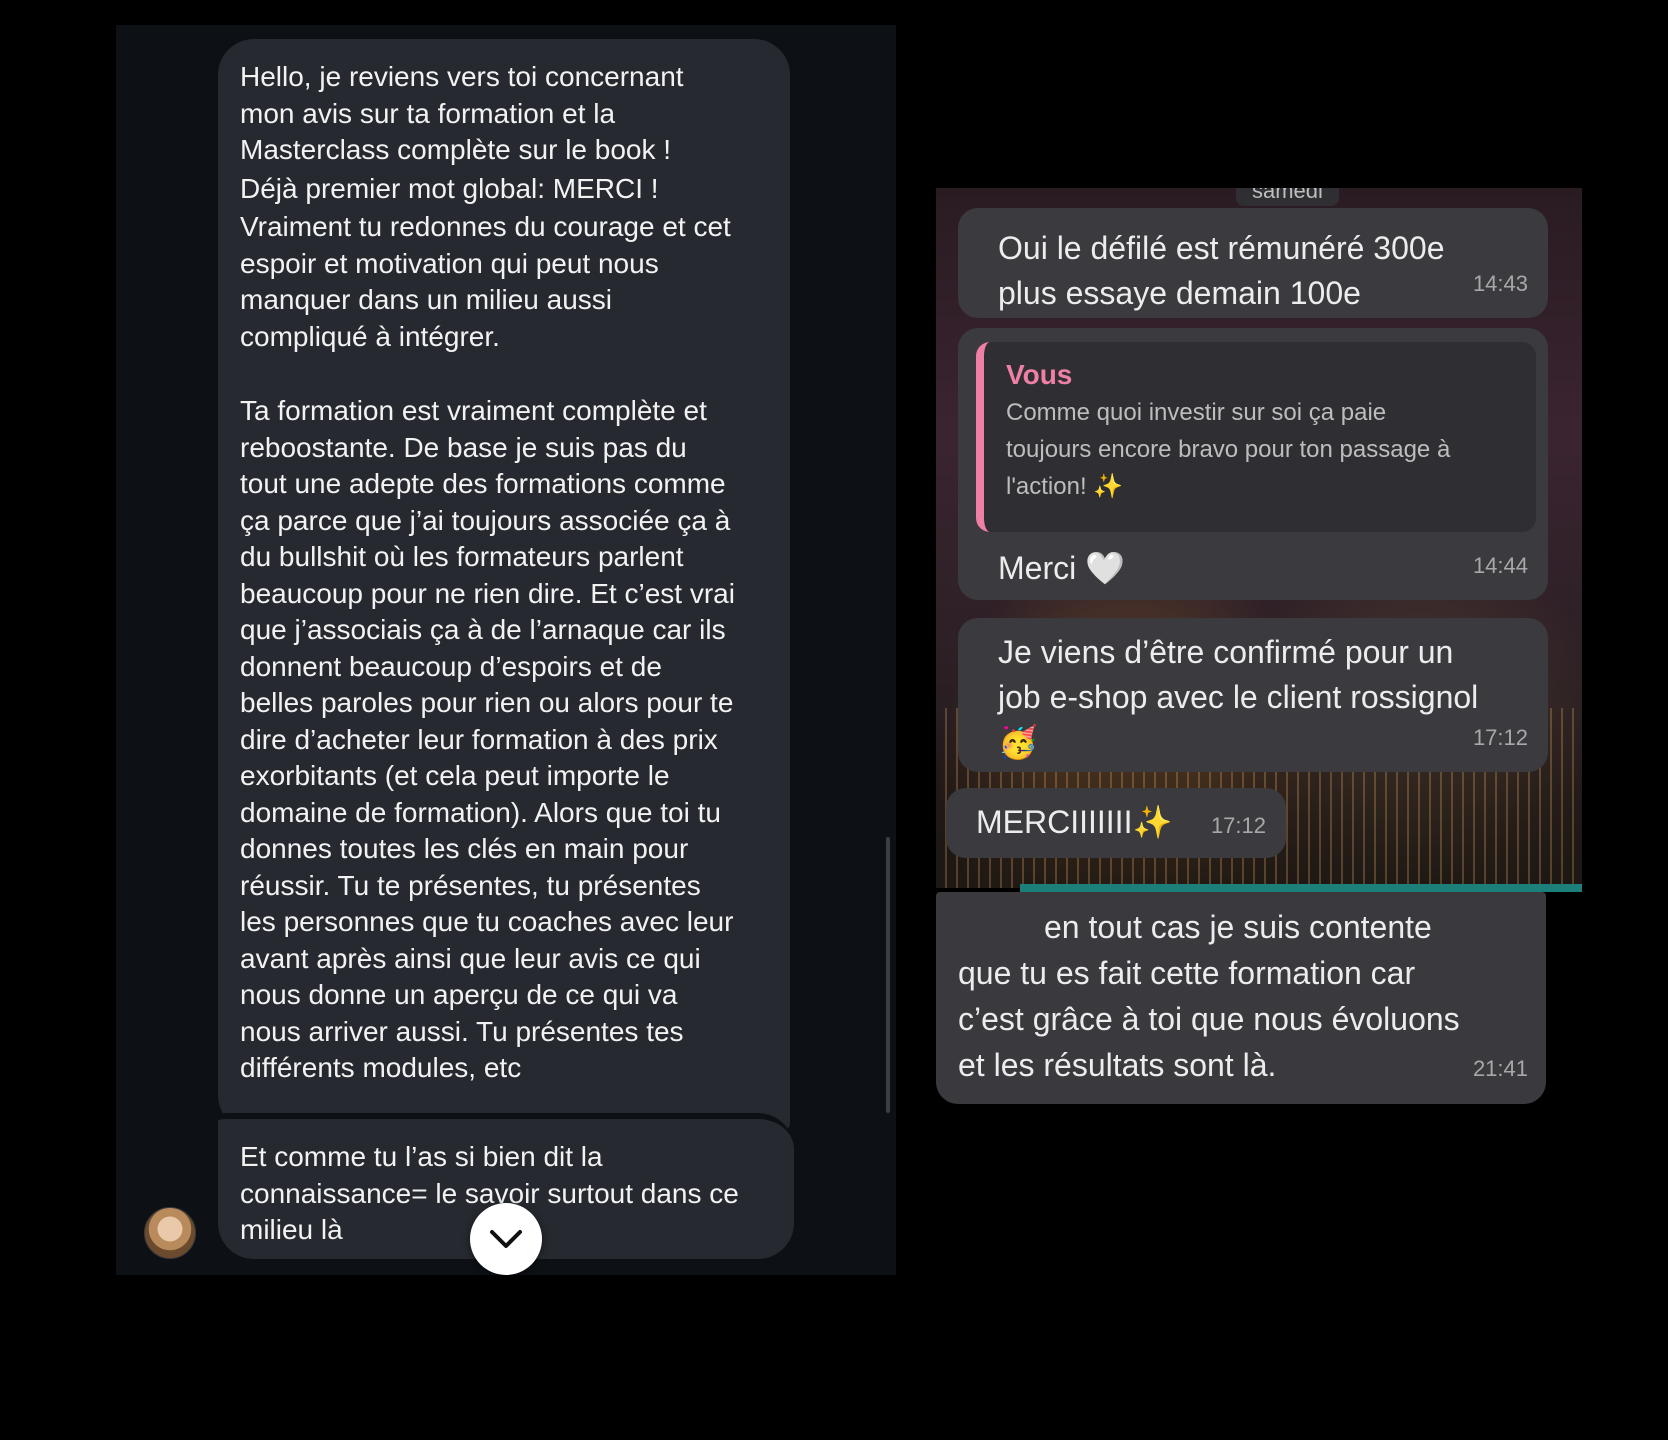 The height and width of the screenshot is (1440, 1668). I want to click on quoted-author: Vous, so click(1039, 374).